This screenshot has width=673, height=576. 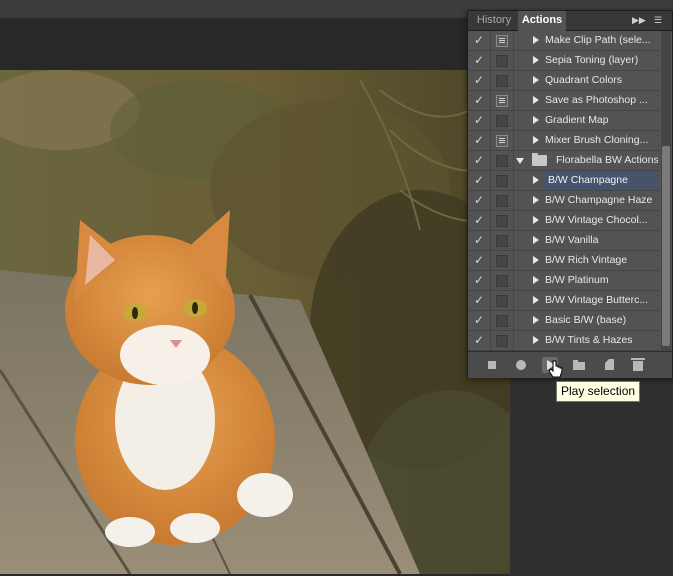 I want to click on action-row: ✓ Gradient Map, so click(x=564, y=121).